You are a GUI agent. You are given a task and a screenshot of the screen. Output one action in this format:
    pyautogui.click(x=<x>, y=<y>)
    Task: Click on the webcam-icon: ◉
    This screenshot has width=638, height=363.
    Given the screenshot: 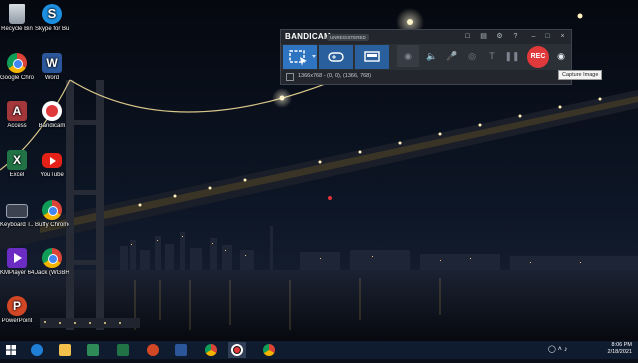 What is the action you would take?
    pyautogui.click(x=408, y=56)
    